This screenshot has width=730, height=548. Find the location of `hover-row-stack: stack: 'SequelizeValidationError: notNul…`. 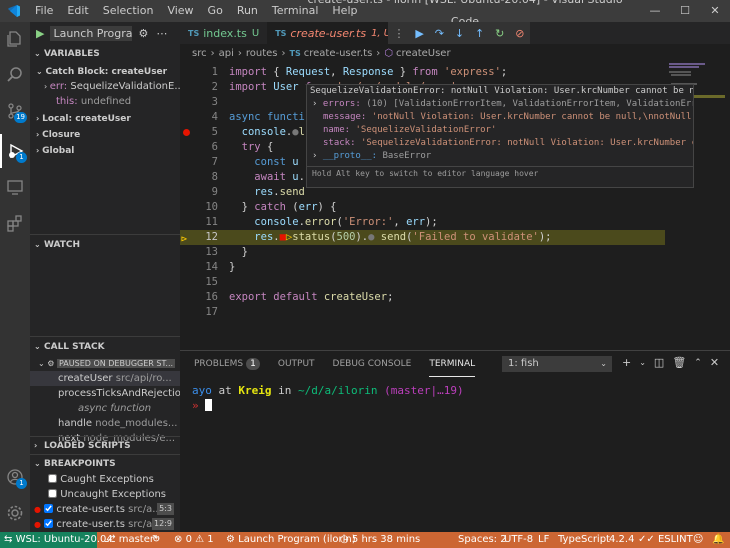

hover-row-stack: stack: 'SequelizeValidationError: notNul… is located at coordinates (500, 143).